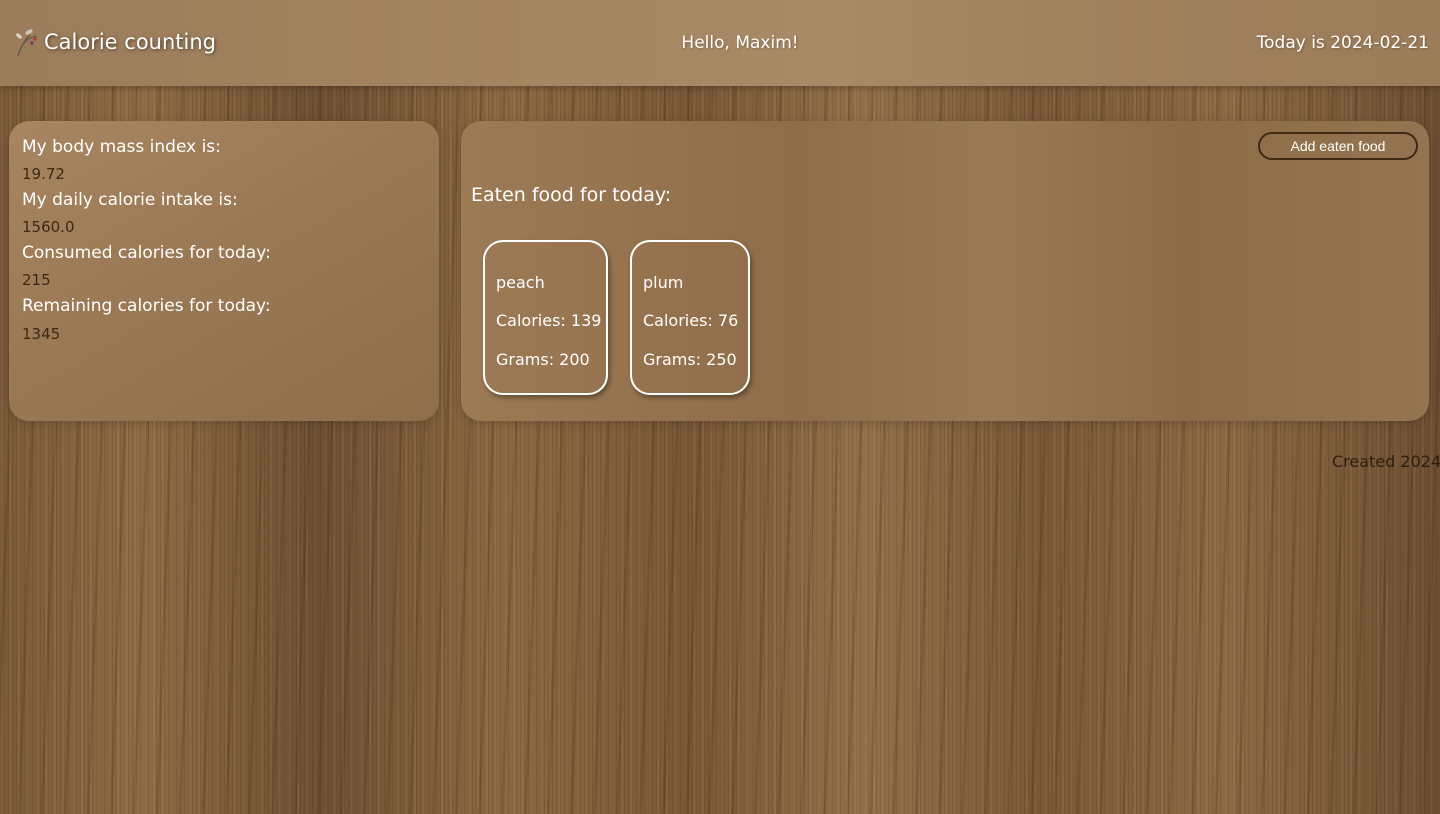 Image resolution: width=1440 pixels, height=814 pixels. Describe the element at coordinates (549, 320) in the screenshot. I see `food-calories: Calories: 139` at that location.